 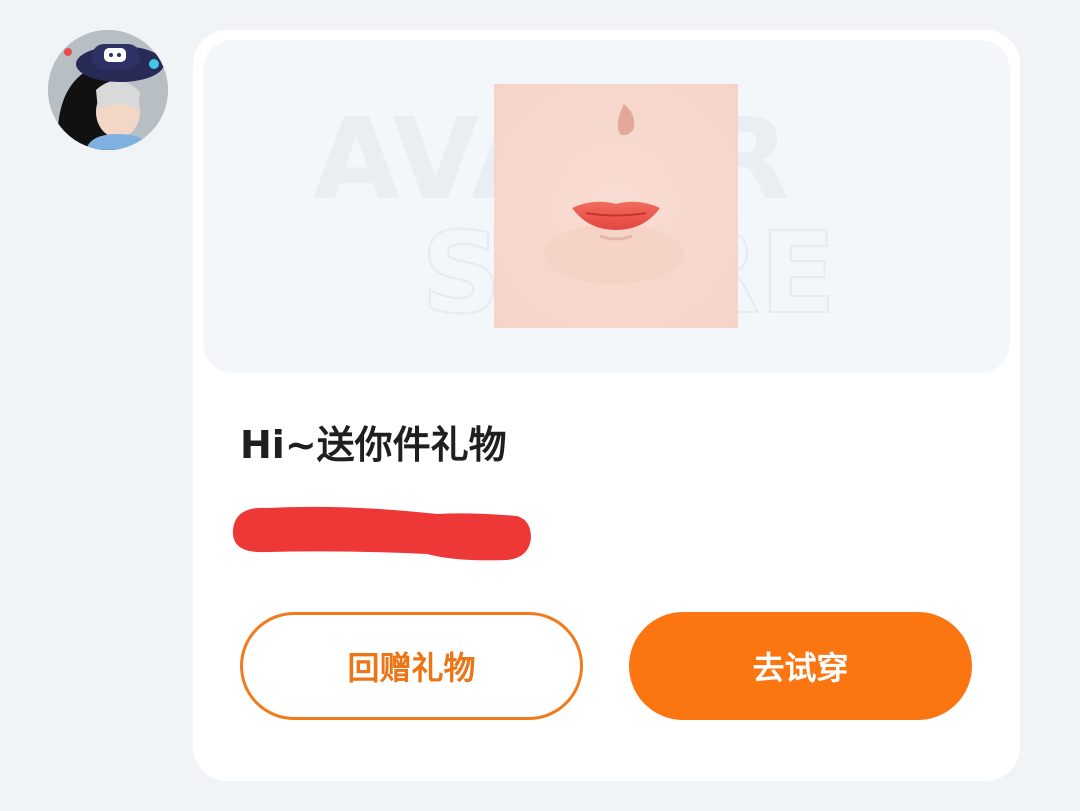 I want to click on user-avatar-icon, so click(x=108, y=90).